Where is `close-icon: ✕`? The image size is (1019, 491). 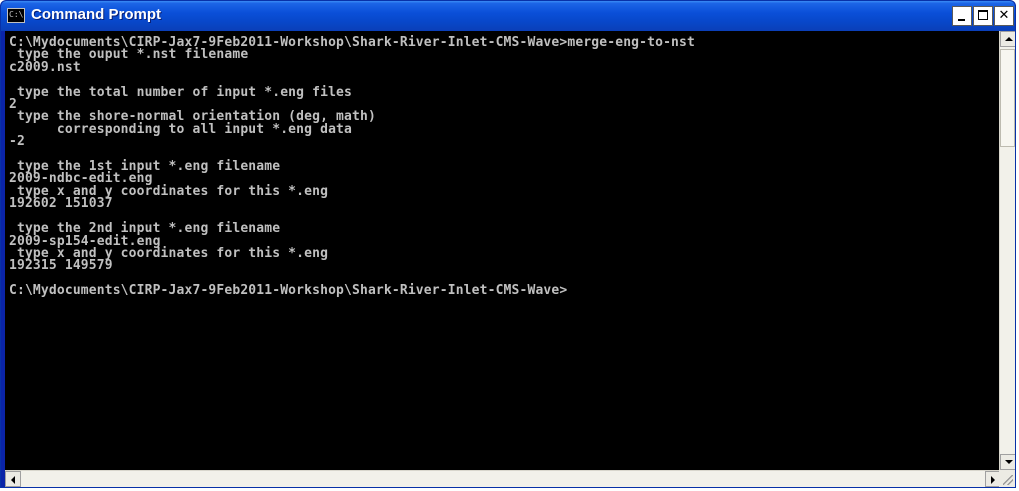
close-icon: ✕ is located at coordinates (1004, 15).